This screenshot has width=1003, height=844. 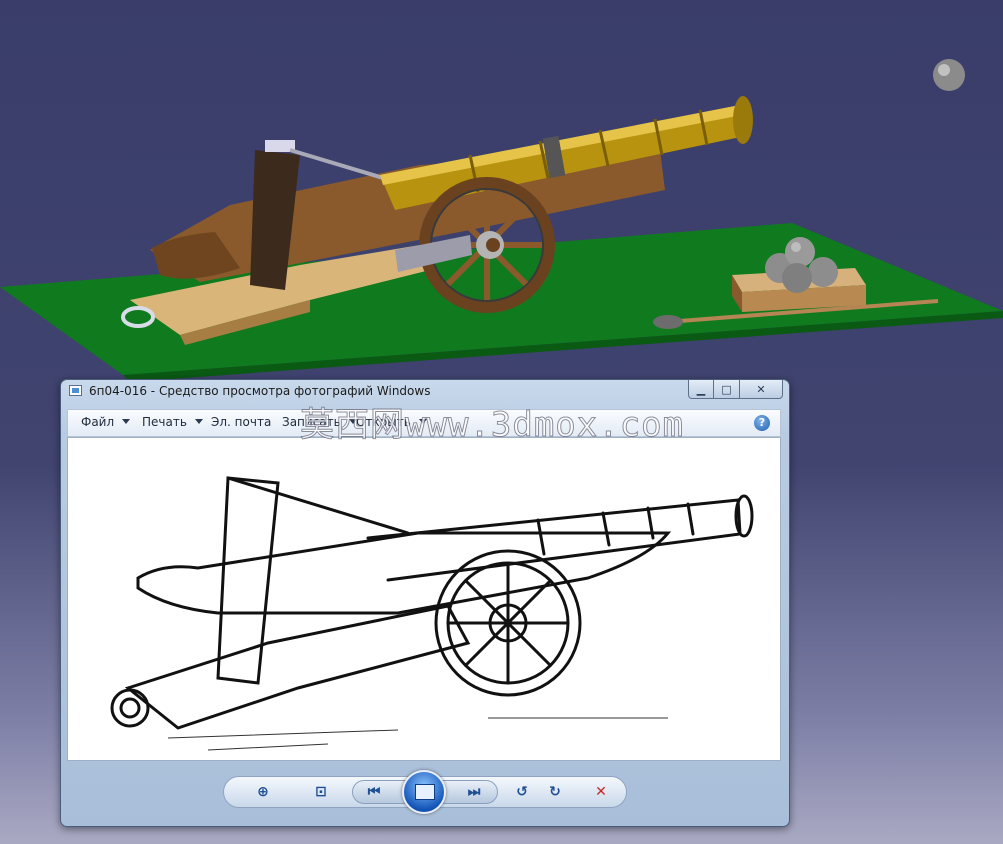 What do you see at coordinates (164, 422) in the screenshot?
I see `menu-print-label: Печать` at bounding box center [164, 422].